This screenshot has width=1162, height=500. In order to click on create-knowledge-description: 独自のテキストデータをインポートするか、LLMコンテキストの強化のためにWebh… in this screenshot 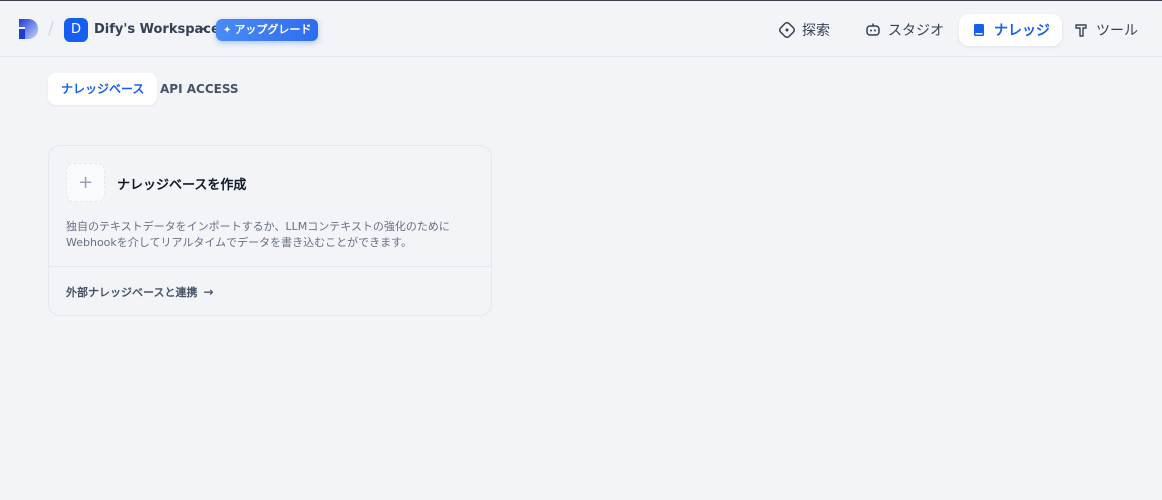, I will do `click(258, 234)`.